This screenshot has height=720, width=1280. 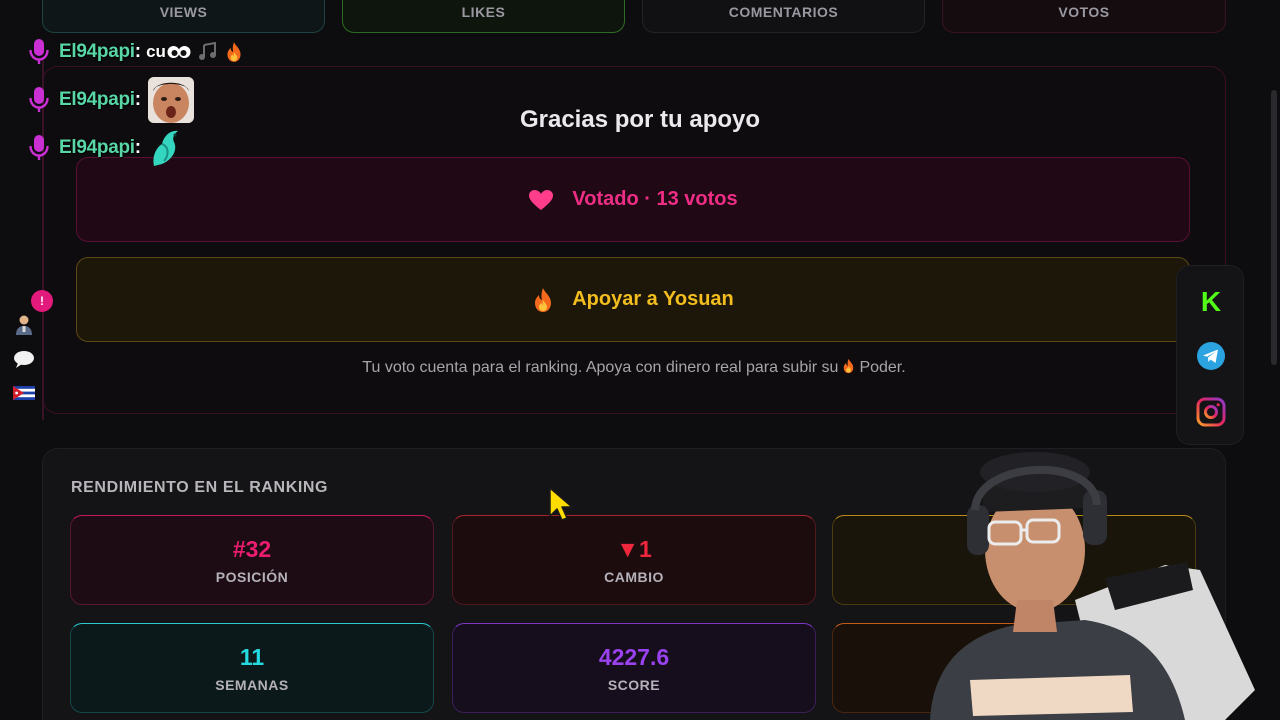 What do you see at coordinates (561, 504) in the screenshot?
I see `mouse-cursor-icon` at bounding box center [561, 504].